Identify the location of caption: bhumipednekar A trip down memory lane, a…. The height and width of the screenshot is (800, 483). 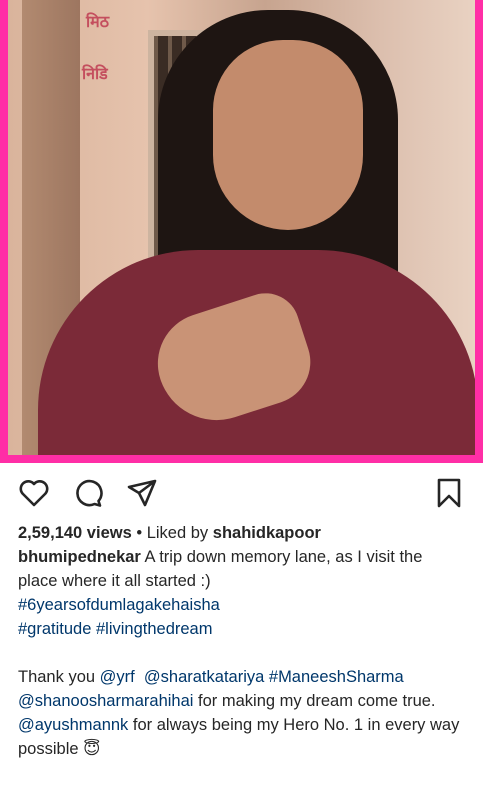
(241, 593).